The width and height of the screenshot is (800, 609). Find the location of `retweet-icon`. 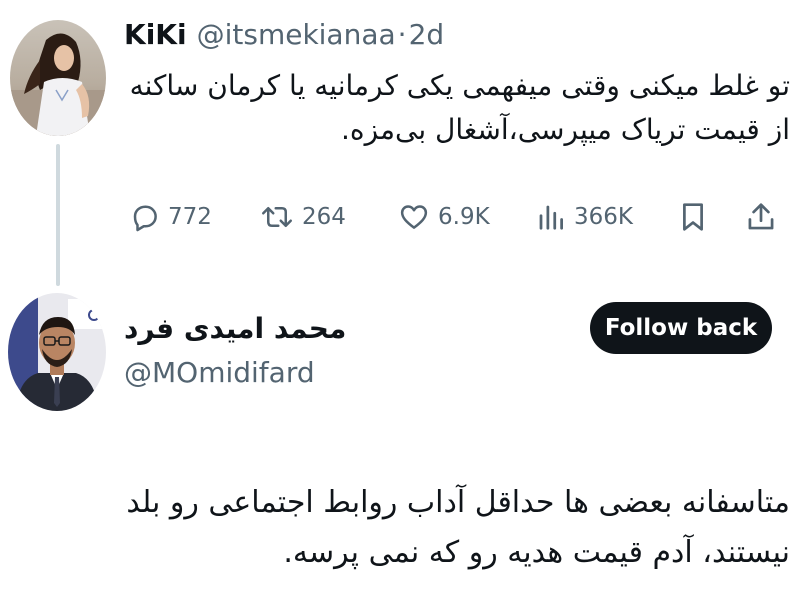

retweet-icon is located at coordinates (277, 217).